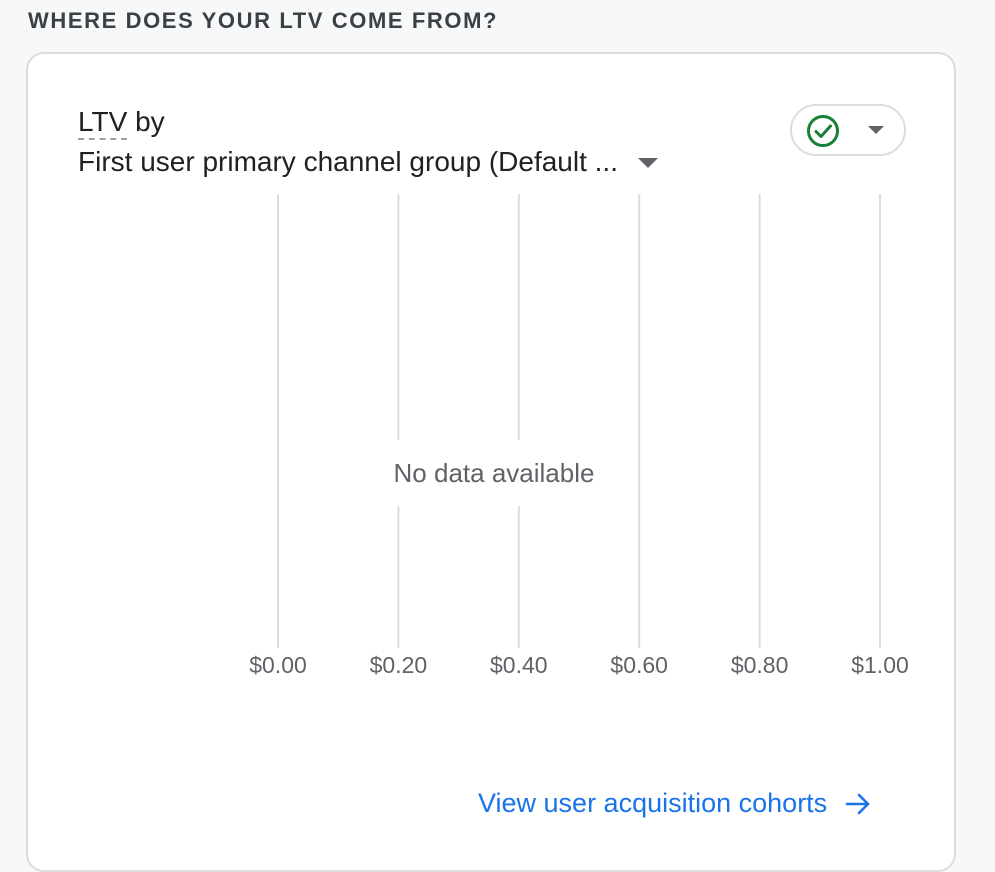 Image resolution: width=995 pixels, height=872 pixels. Describe the element at coordinates (278, 665) in the screenshot. I see `x-tick-label: $0.00` at that location.